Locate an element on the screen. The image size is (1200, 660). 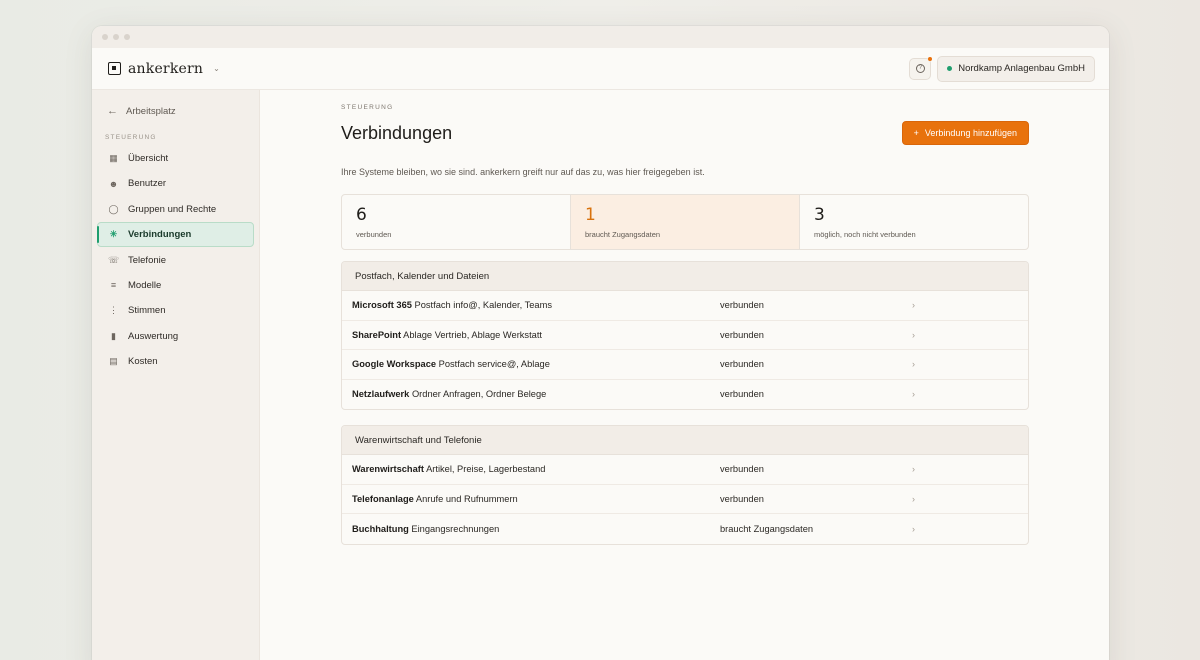
sidebar-item-verbindungen: ✳ Verbindungen is located at coordinates (175, 235).